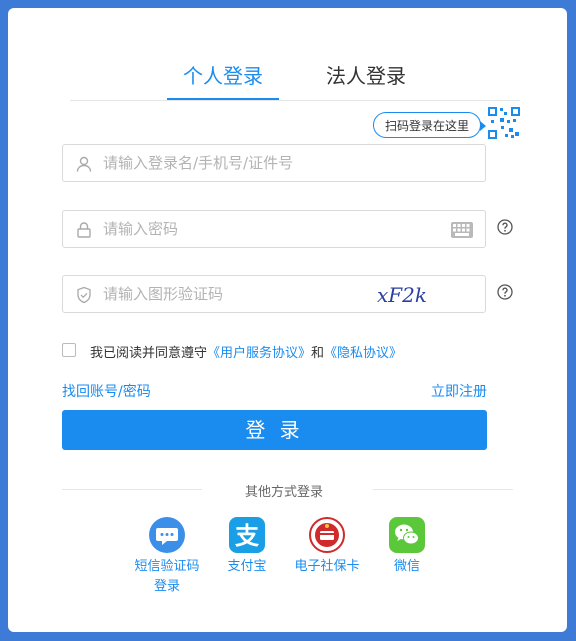  Describe the element at coordinates (406, 566) in the screenshot. I see `wechat-label: 微信` at that location.